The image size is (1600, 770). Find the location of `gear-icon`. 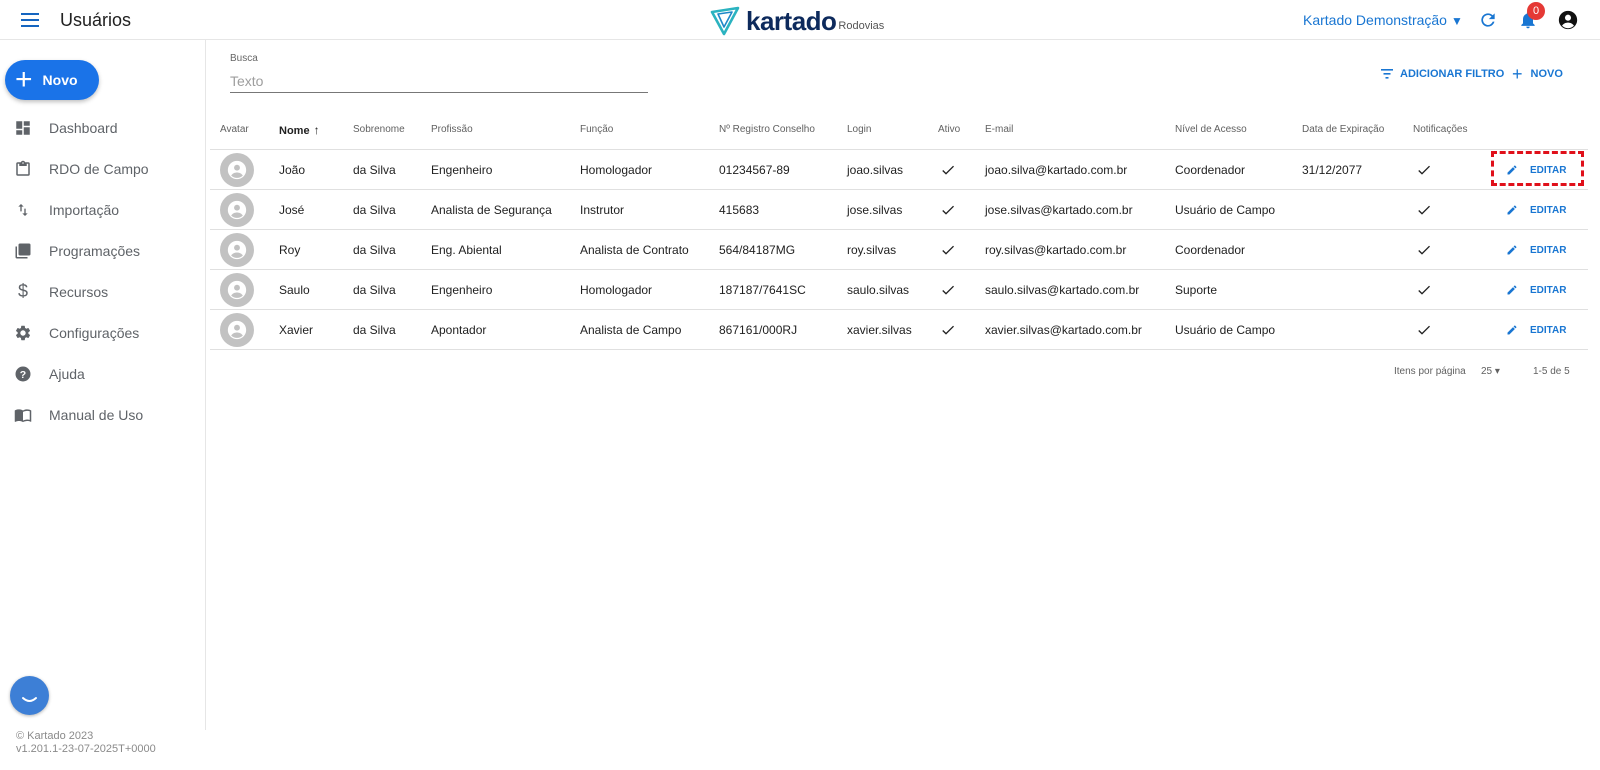

gear-icon is located at coordinates (23, 333).